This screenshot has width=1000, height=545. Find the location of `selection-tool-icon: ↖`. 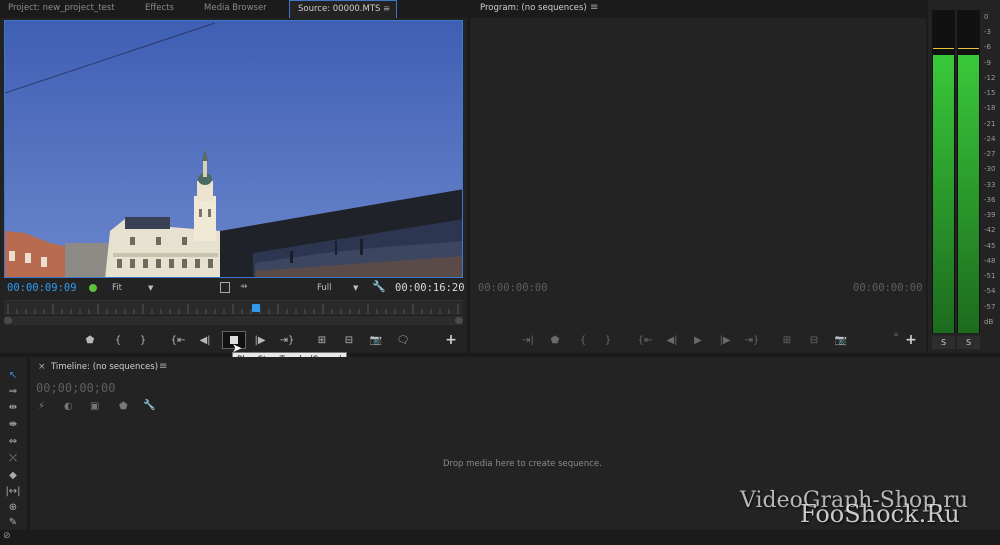

selection-tool-icon: ↖ is located at coordinates (13, 376).